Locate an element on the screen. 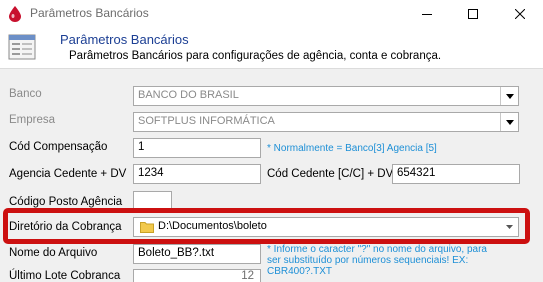  maximize-button is located at coordinates (473, 13).